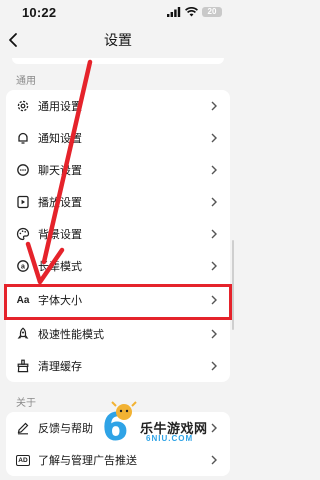 This screenshot has height=480, width=320. I want to click on ad-icon: AD, so click(23, 460).